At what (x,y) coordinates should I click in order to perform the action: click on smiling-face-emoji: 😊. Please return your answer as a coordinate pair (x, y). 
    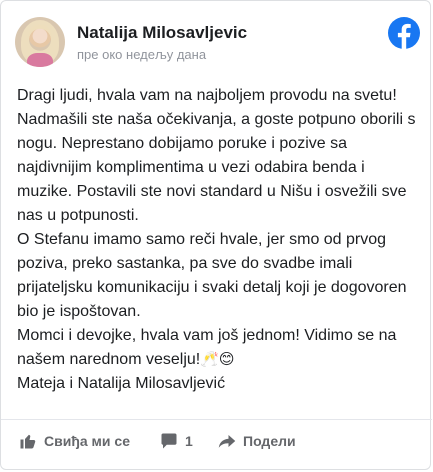
    Looking at the image, I should click on (226, 359).